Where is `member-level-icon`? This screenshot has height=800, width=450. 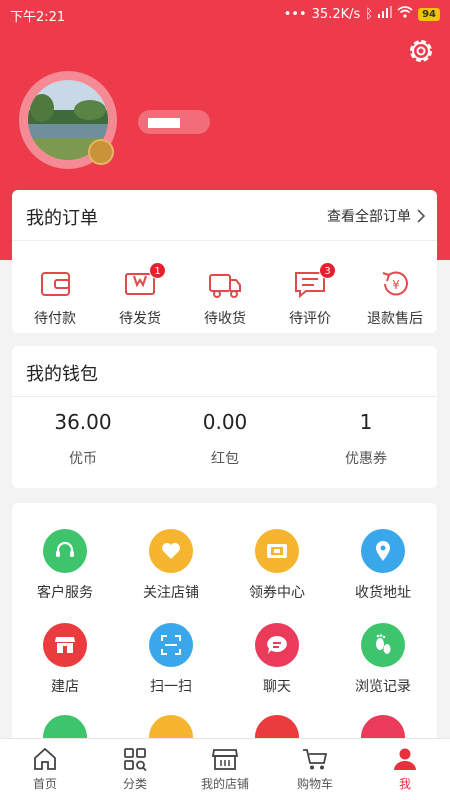
member-level-icon is located at coordinates (101, 152).